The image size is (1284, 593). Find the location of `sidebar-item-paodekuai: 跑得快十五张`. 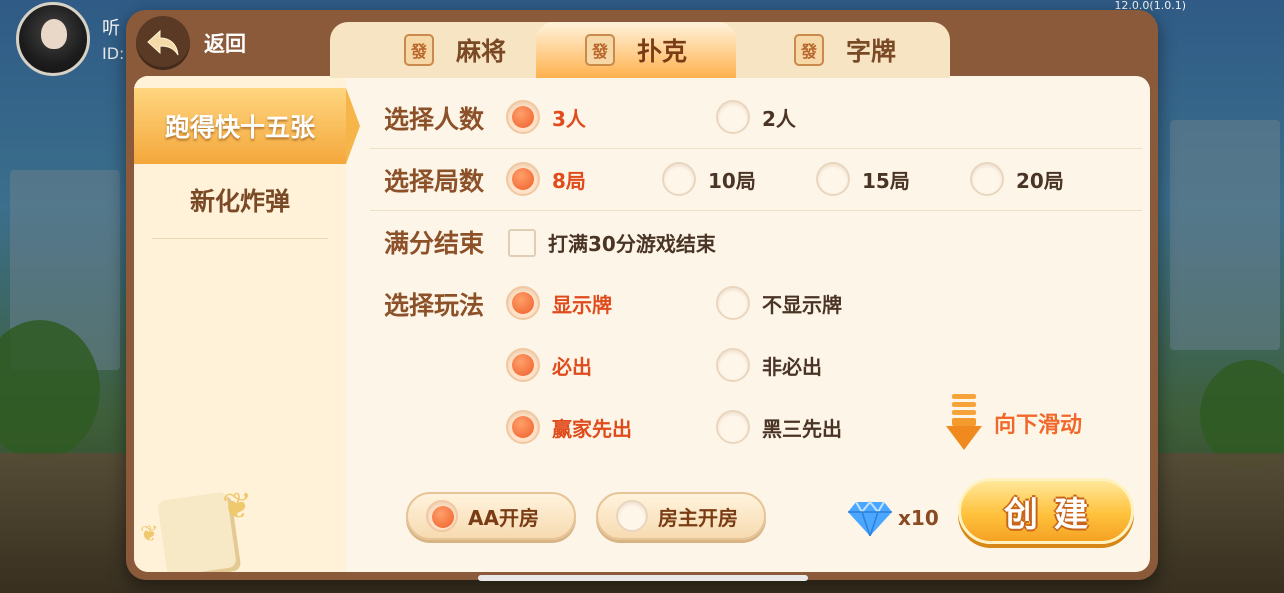

sidebar-item-paodekuai: 跑得快十五张 is located at coordinates (247, 126).